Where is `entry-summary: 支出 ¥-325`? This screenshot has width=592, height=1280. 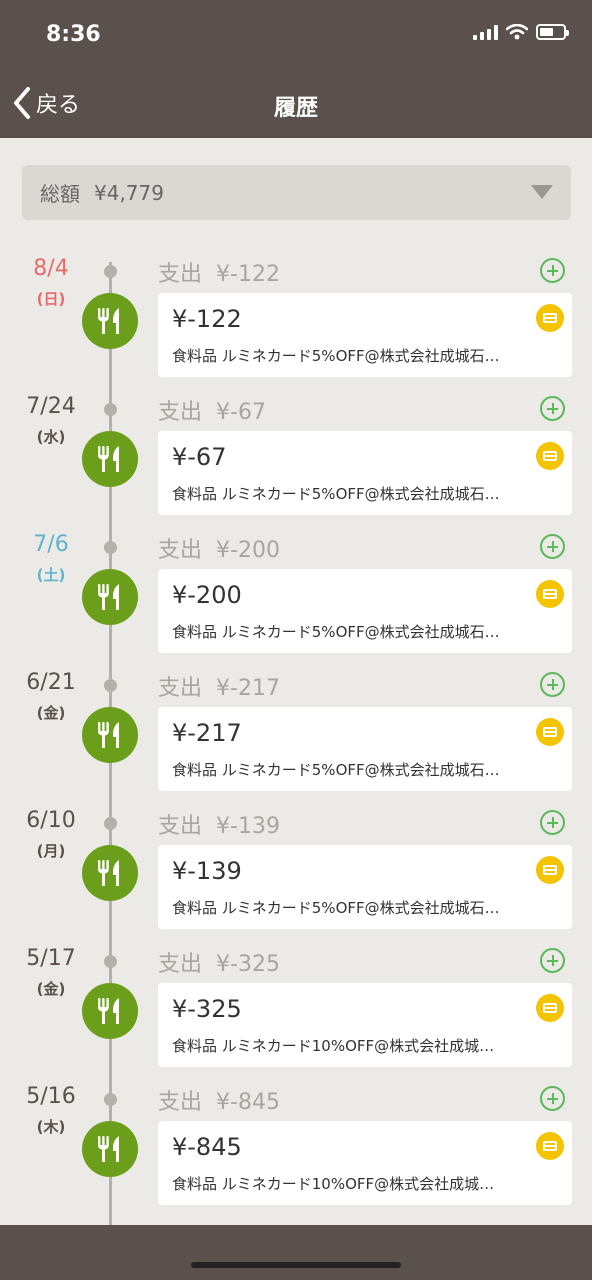 entry-summary: 支出 ¥-325 is located at coordinates (219, 962).